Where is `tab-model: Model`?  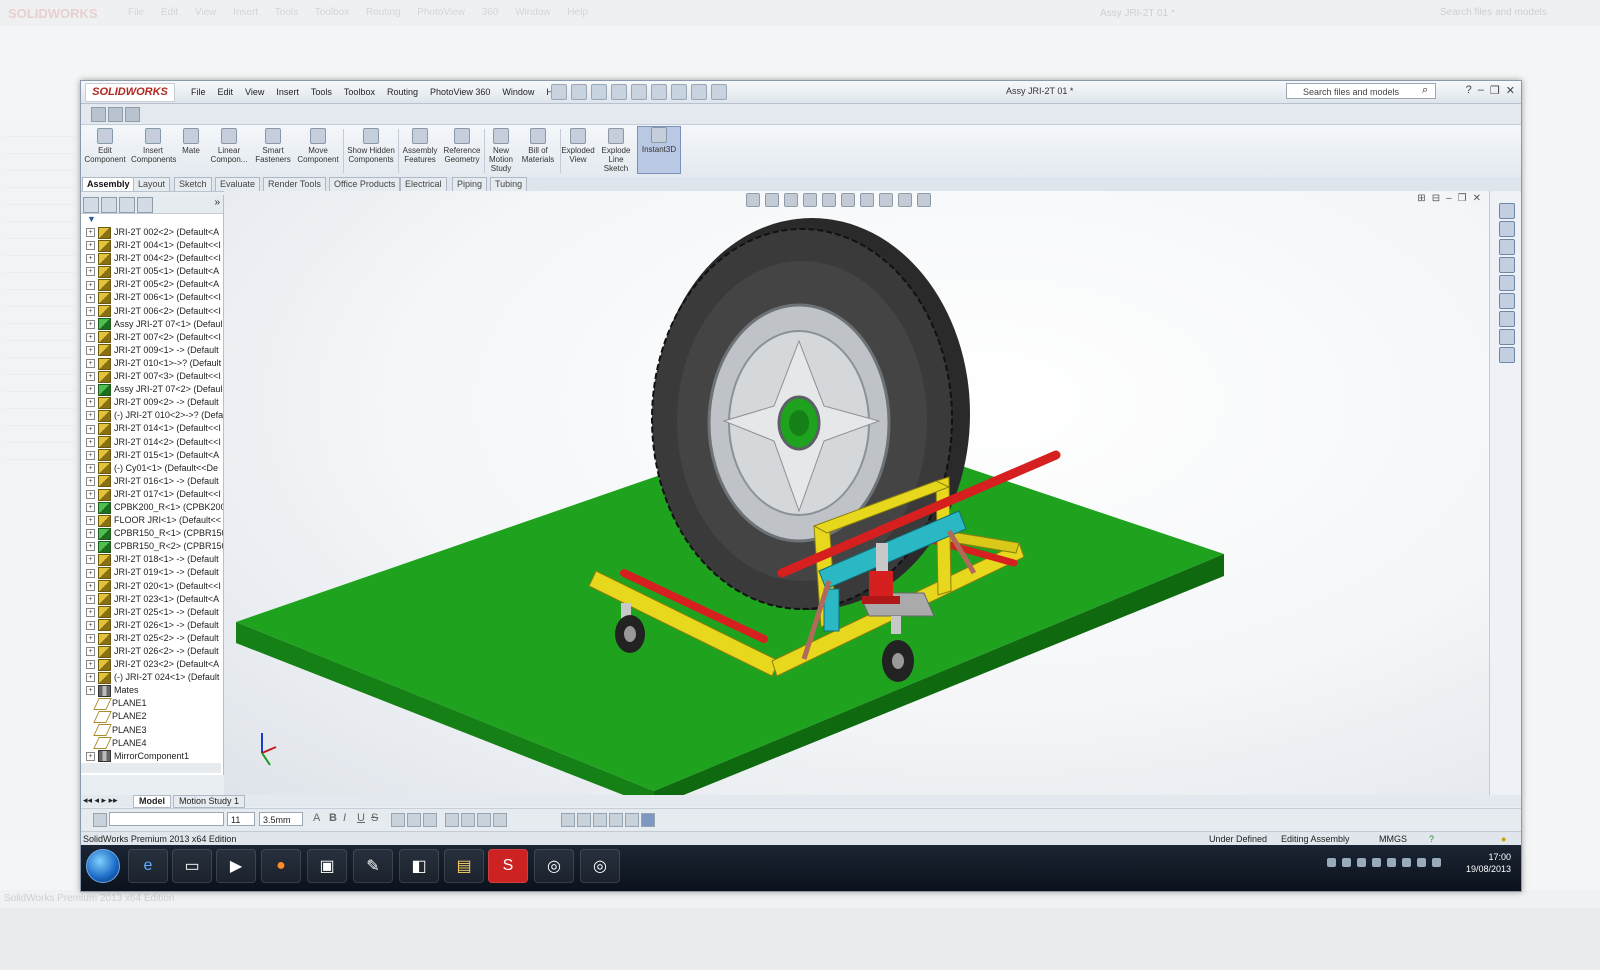
tab-model: Model is located at coordinates (152, 801).